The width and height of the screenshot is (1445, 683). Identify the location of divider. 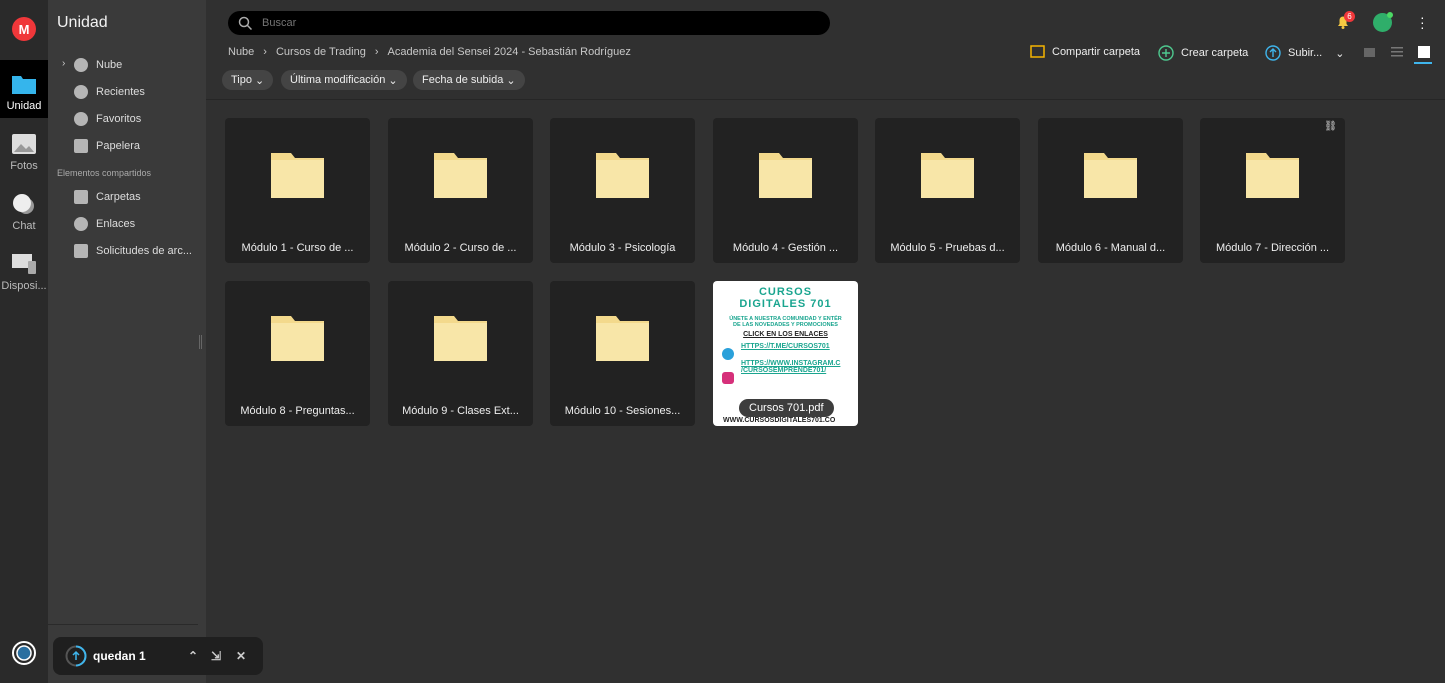
(123, 624).